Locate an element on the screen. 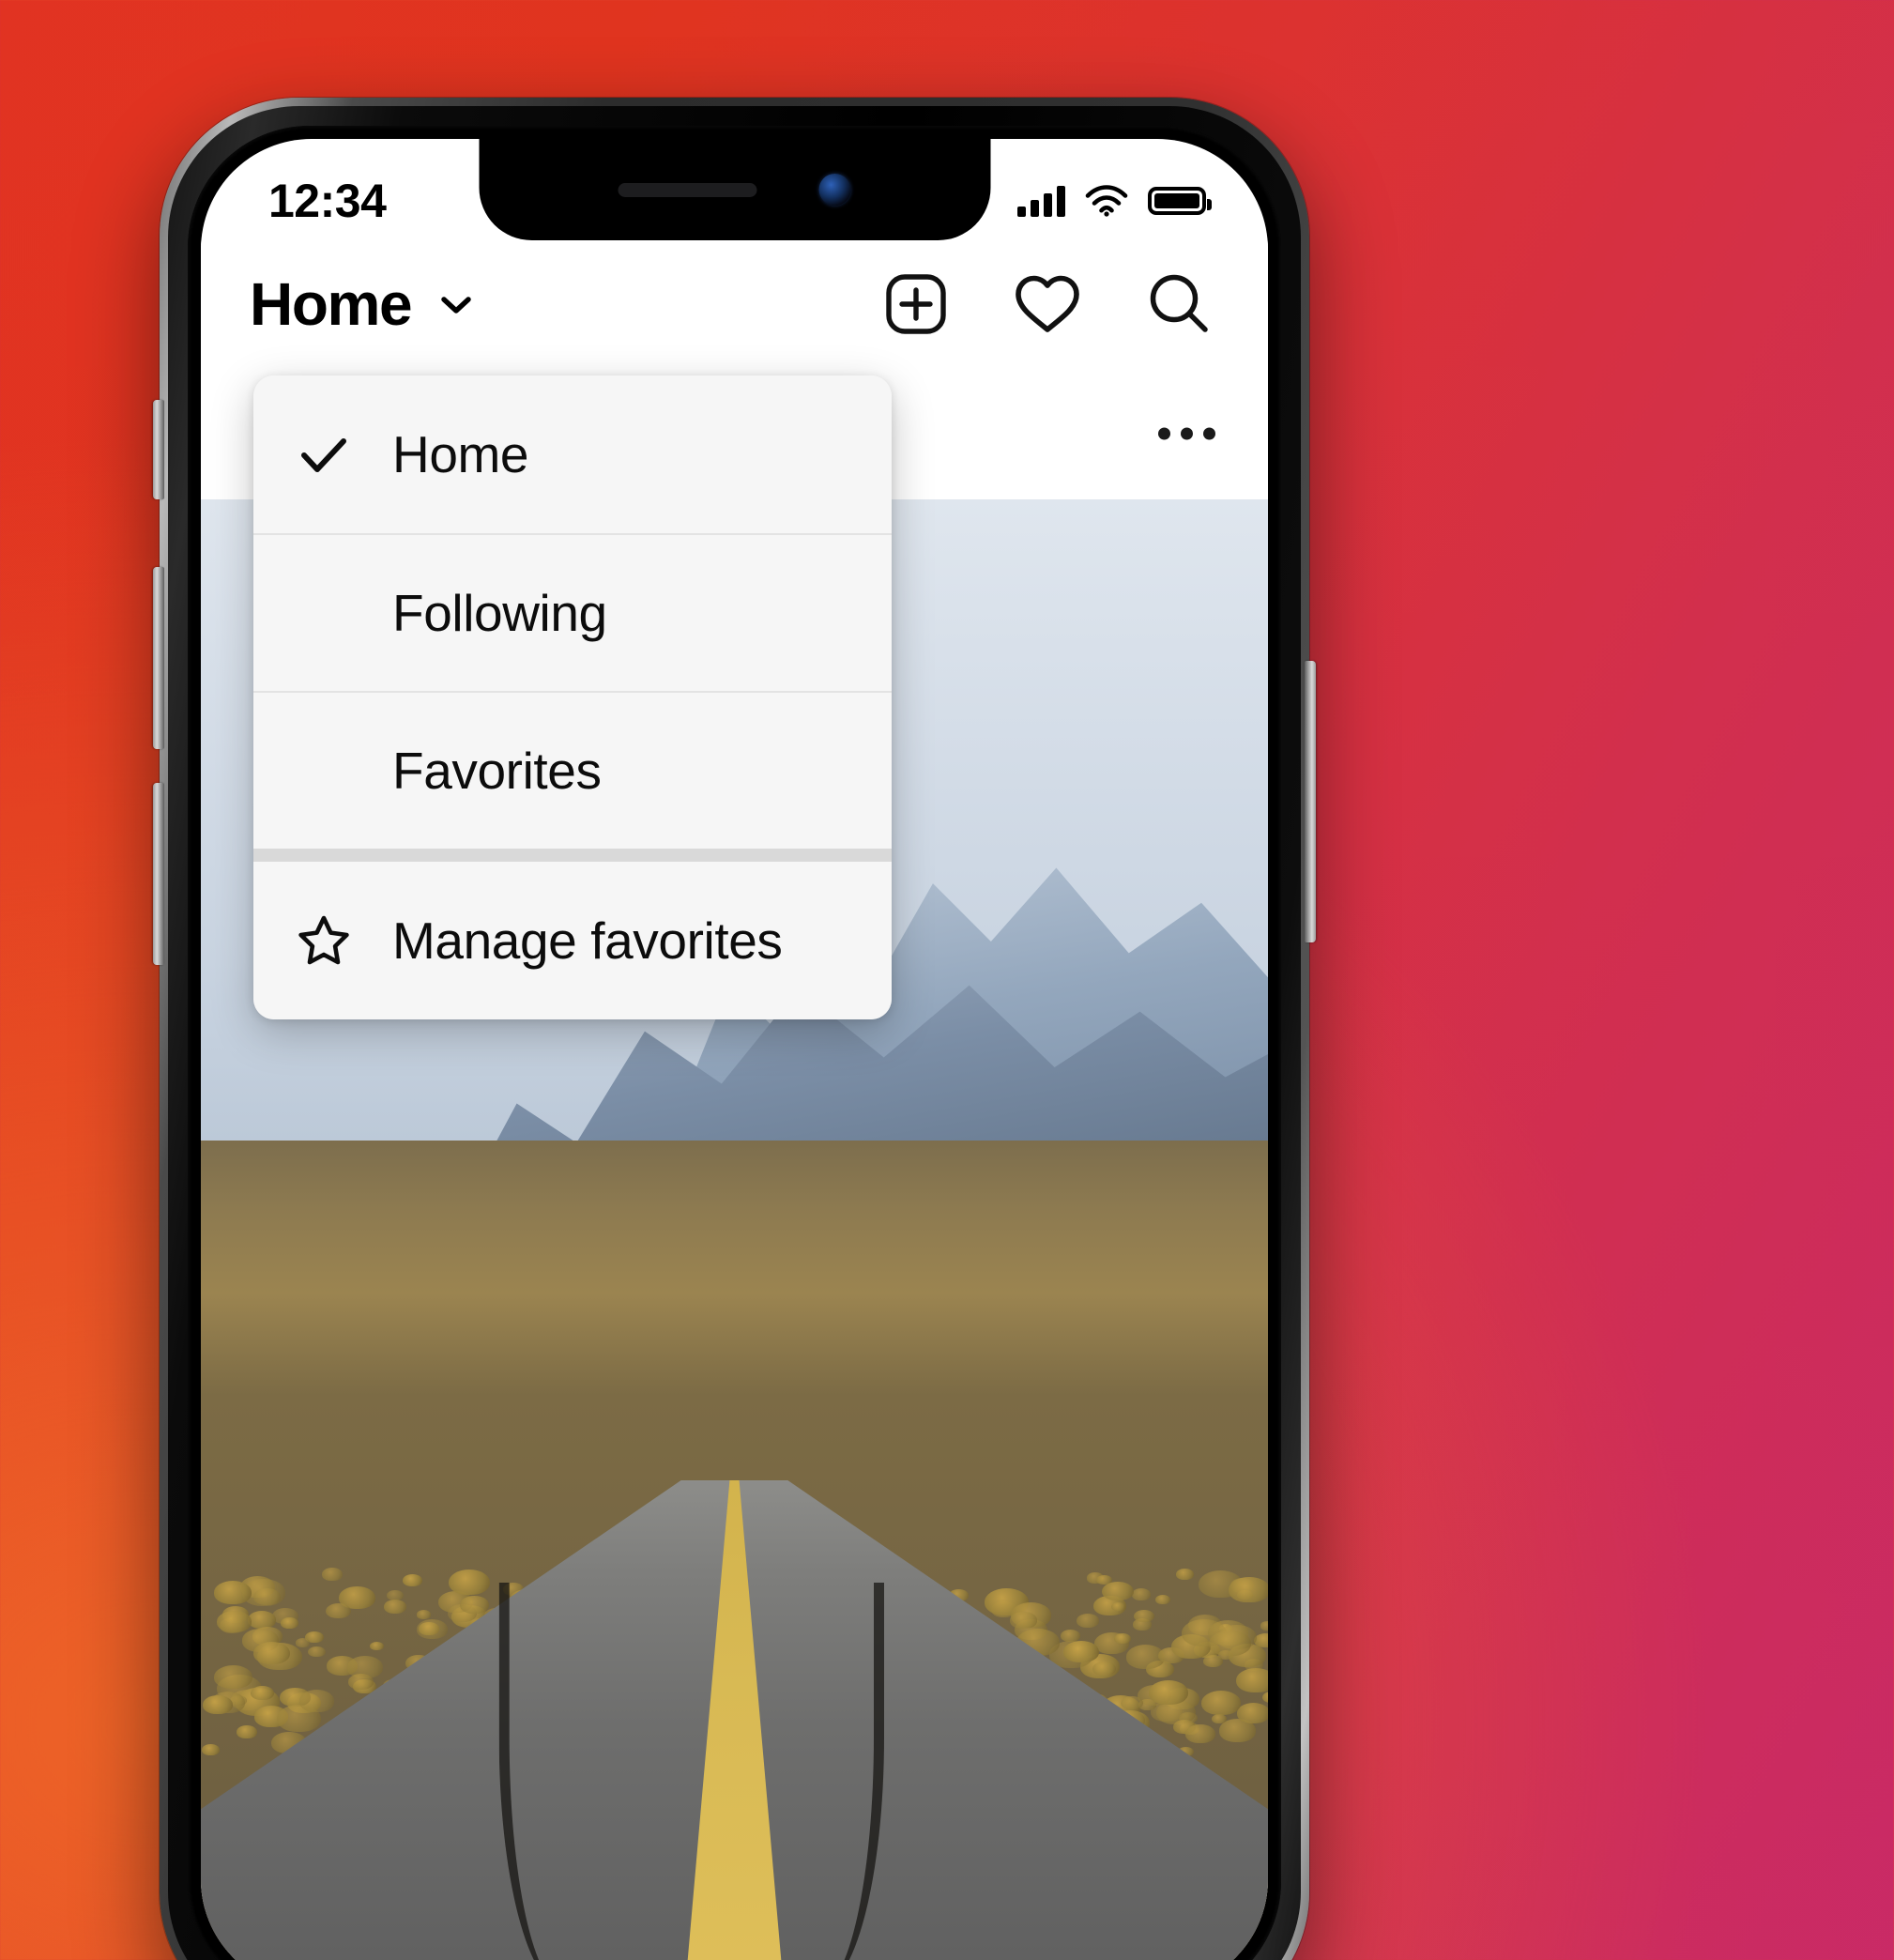  star-icon is located at coordinates (343, 940).